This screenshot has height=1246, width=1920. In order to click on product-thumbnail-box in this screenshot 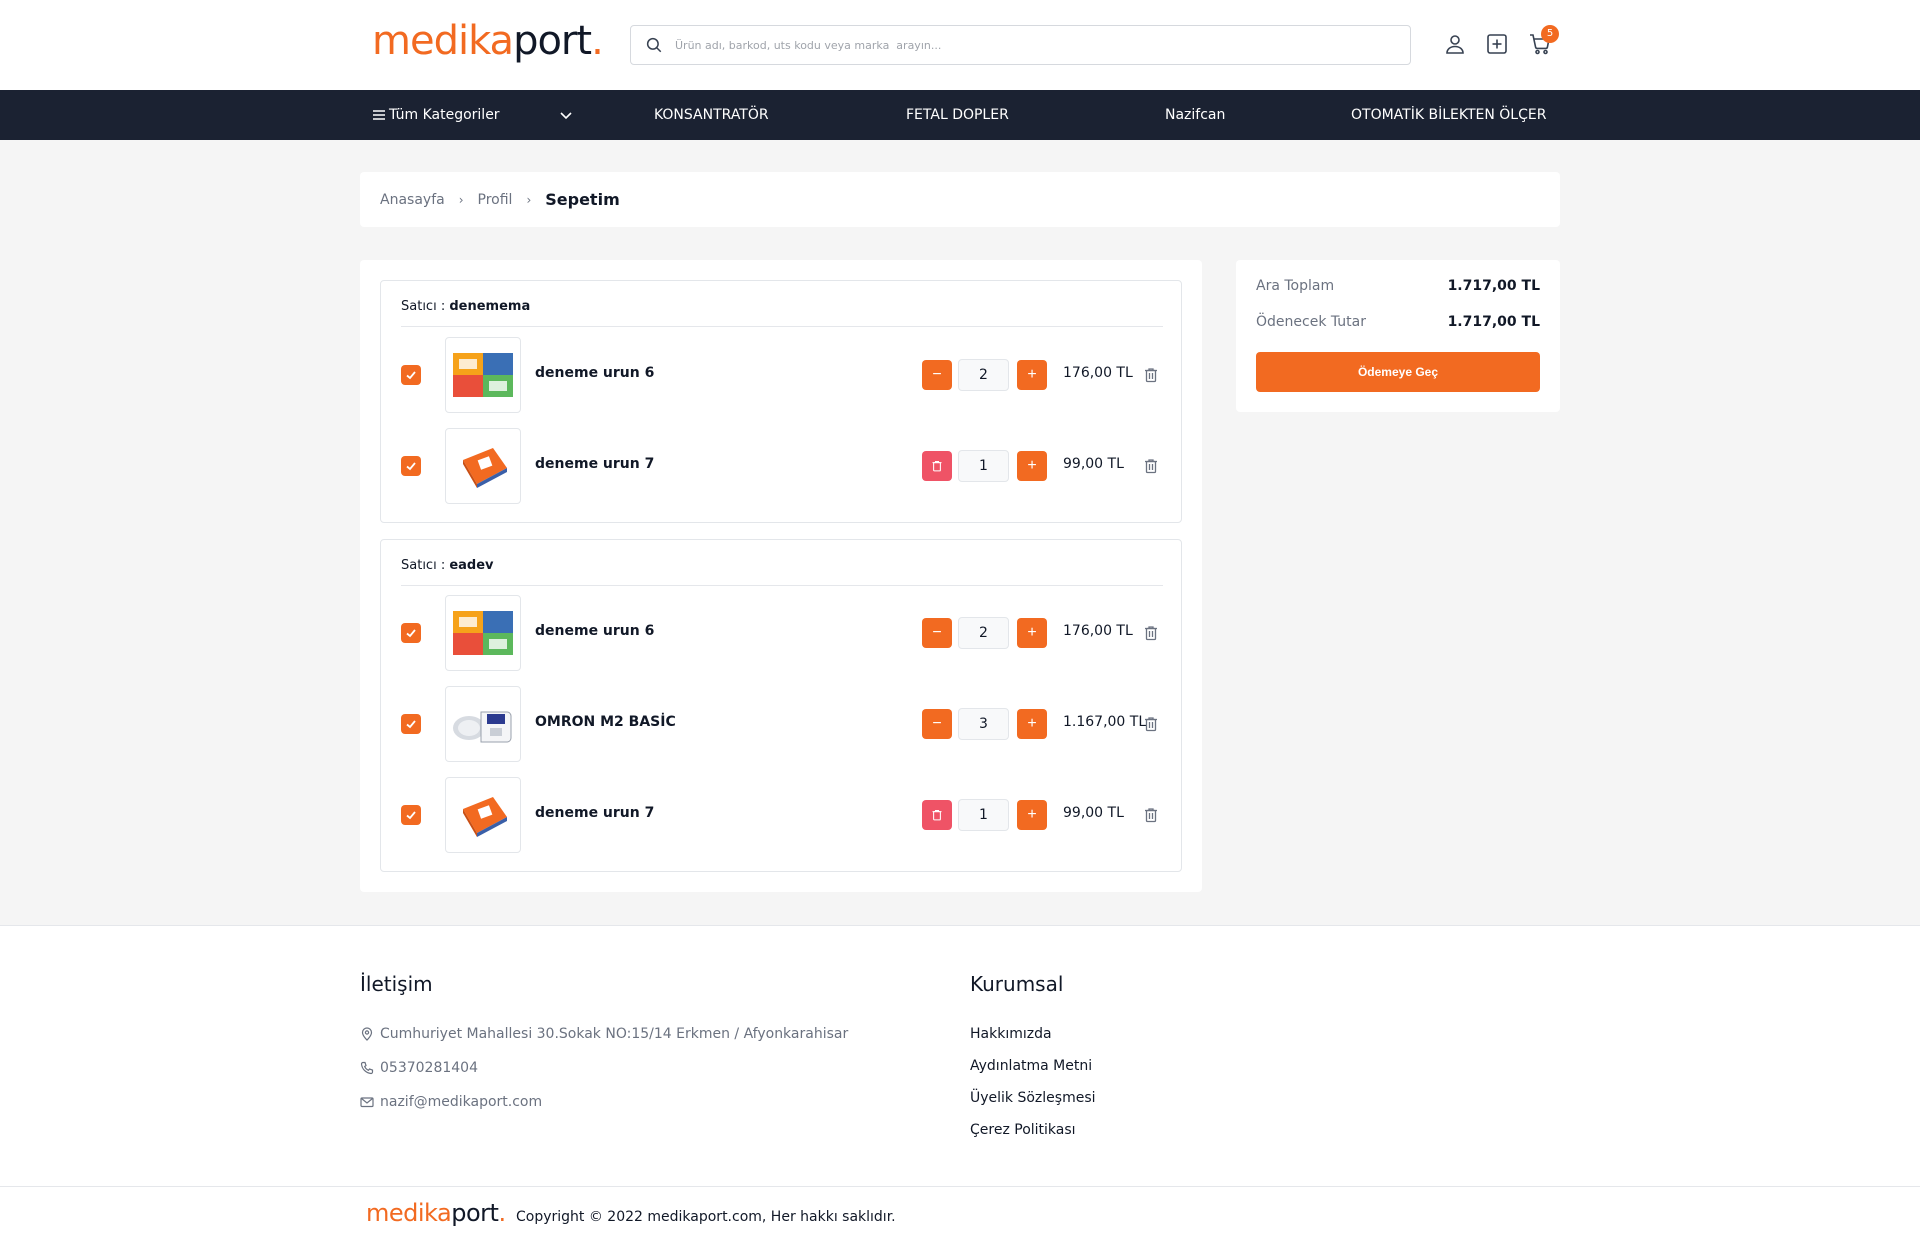, I will do `click(485, 468)`.